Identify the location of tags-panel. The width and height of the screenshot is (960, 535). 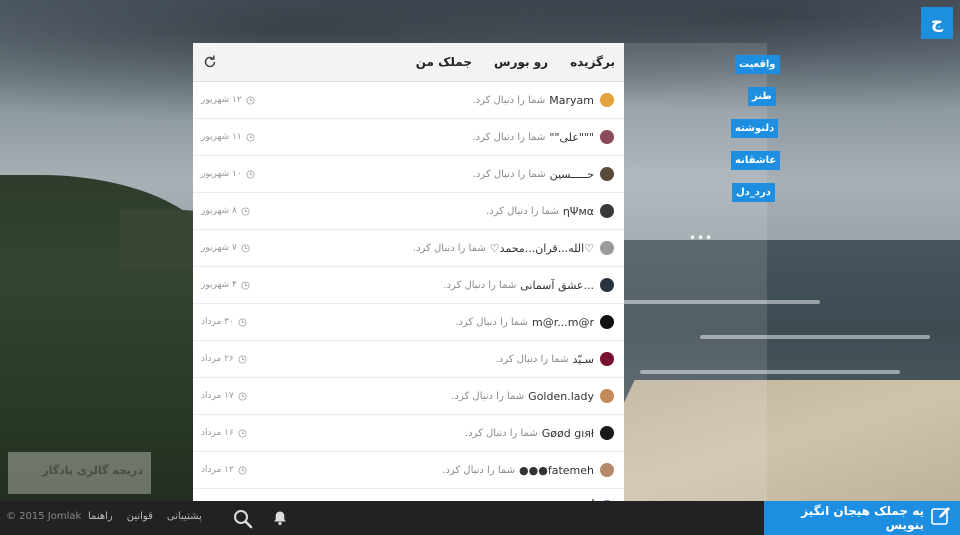
(695, 272).